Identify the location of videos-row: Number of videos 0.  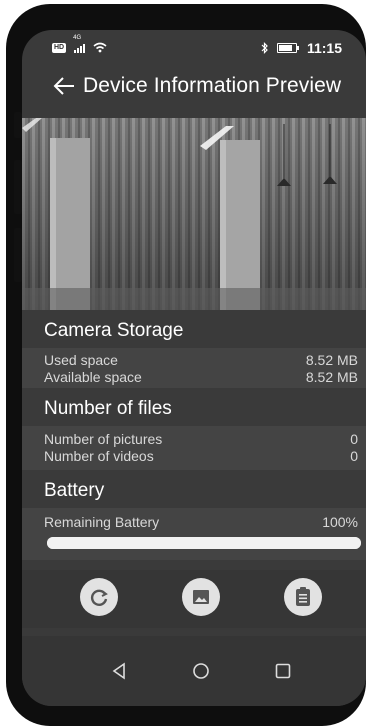
(201, 456).